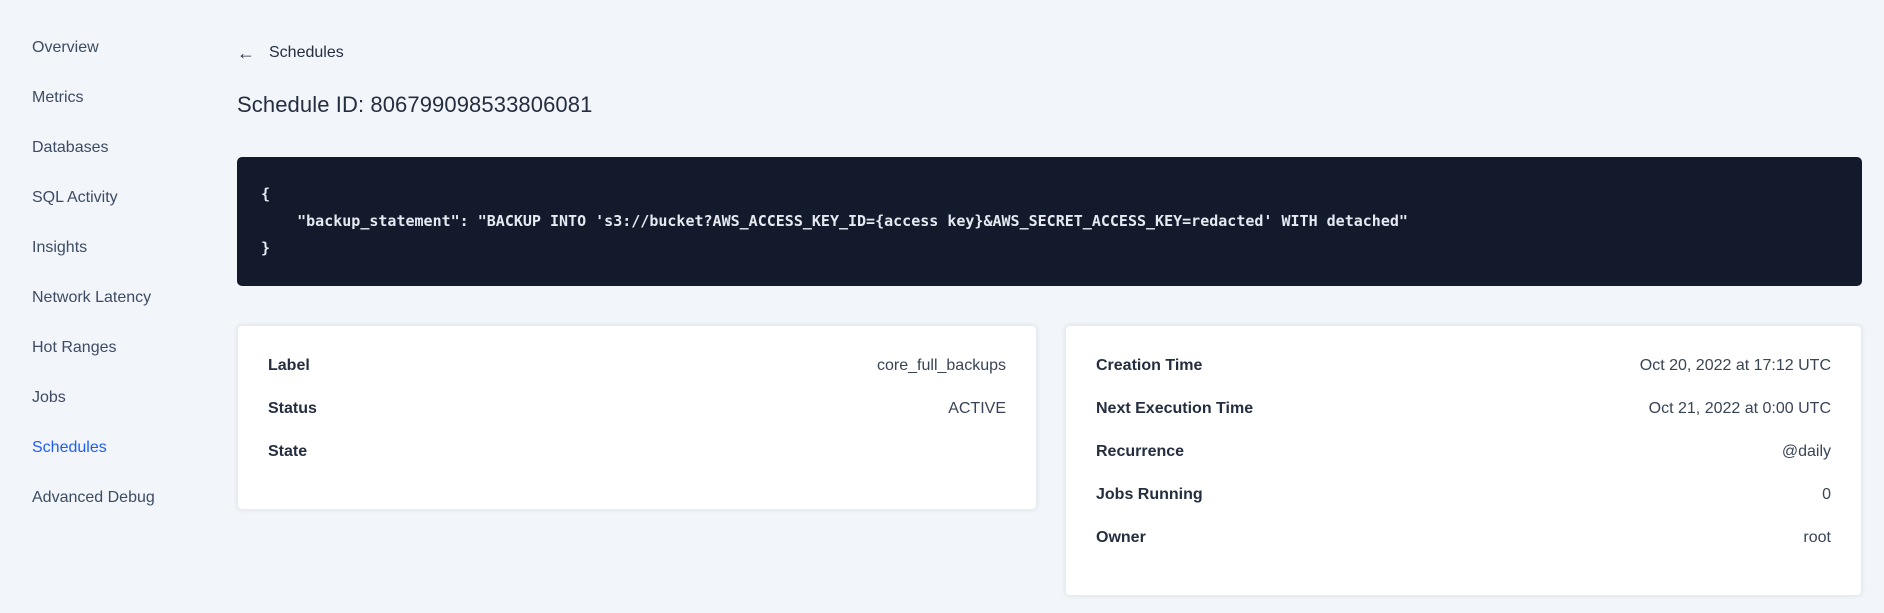 The width and height of the screenshot is (1884, 613). Describe the element at coordinates (1121, 537) in the screenshot. I see `owner-label: Owner` at that location.